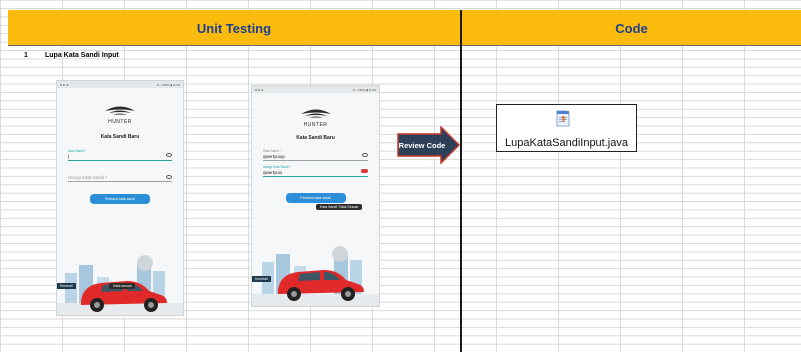 This screenshot has height=352, width=801. What do you see at coordinates (566, 128) in the screenshot?
I see `code-file-attachment: LupaKataSandiInput.java` at bounding box center [566, 128].